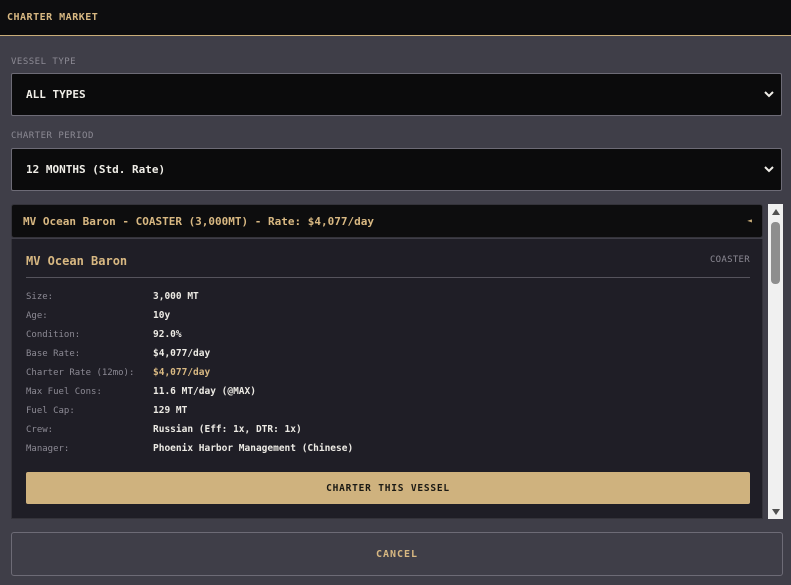  What do you see at coordinates (775, 361) in the screenshot?
I see `vertical-scrollbar` at bounding box center [775, 361].